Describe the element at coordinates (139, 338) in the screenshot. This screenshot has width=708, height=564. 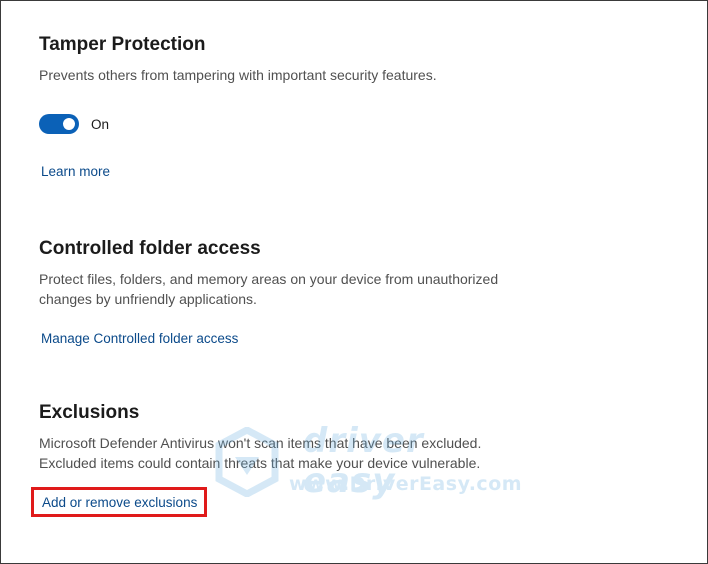
I see `manage-controlled-folder-access-link: Manage Controlled folder access` at that location.